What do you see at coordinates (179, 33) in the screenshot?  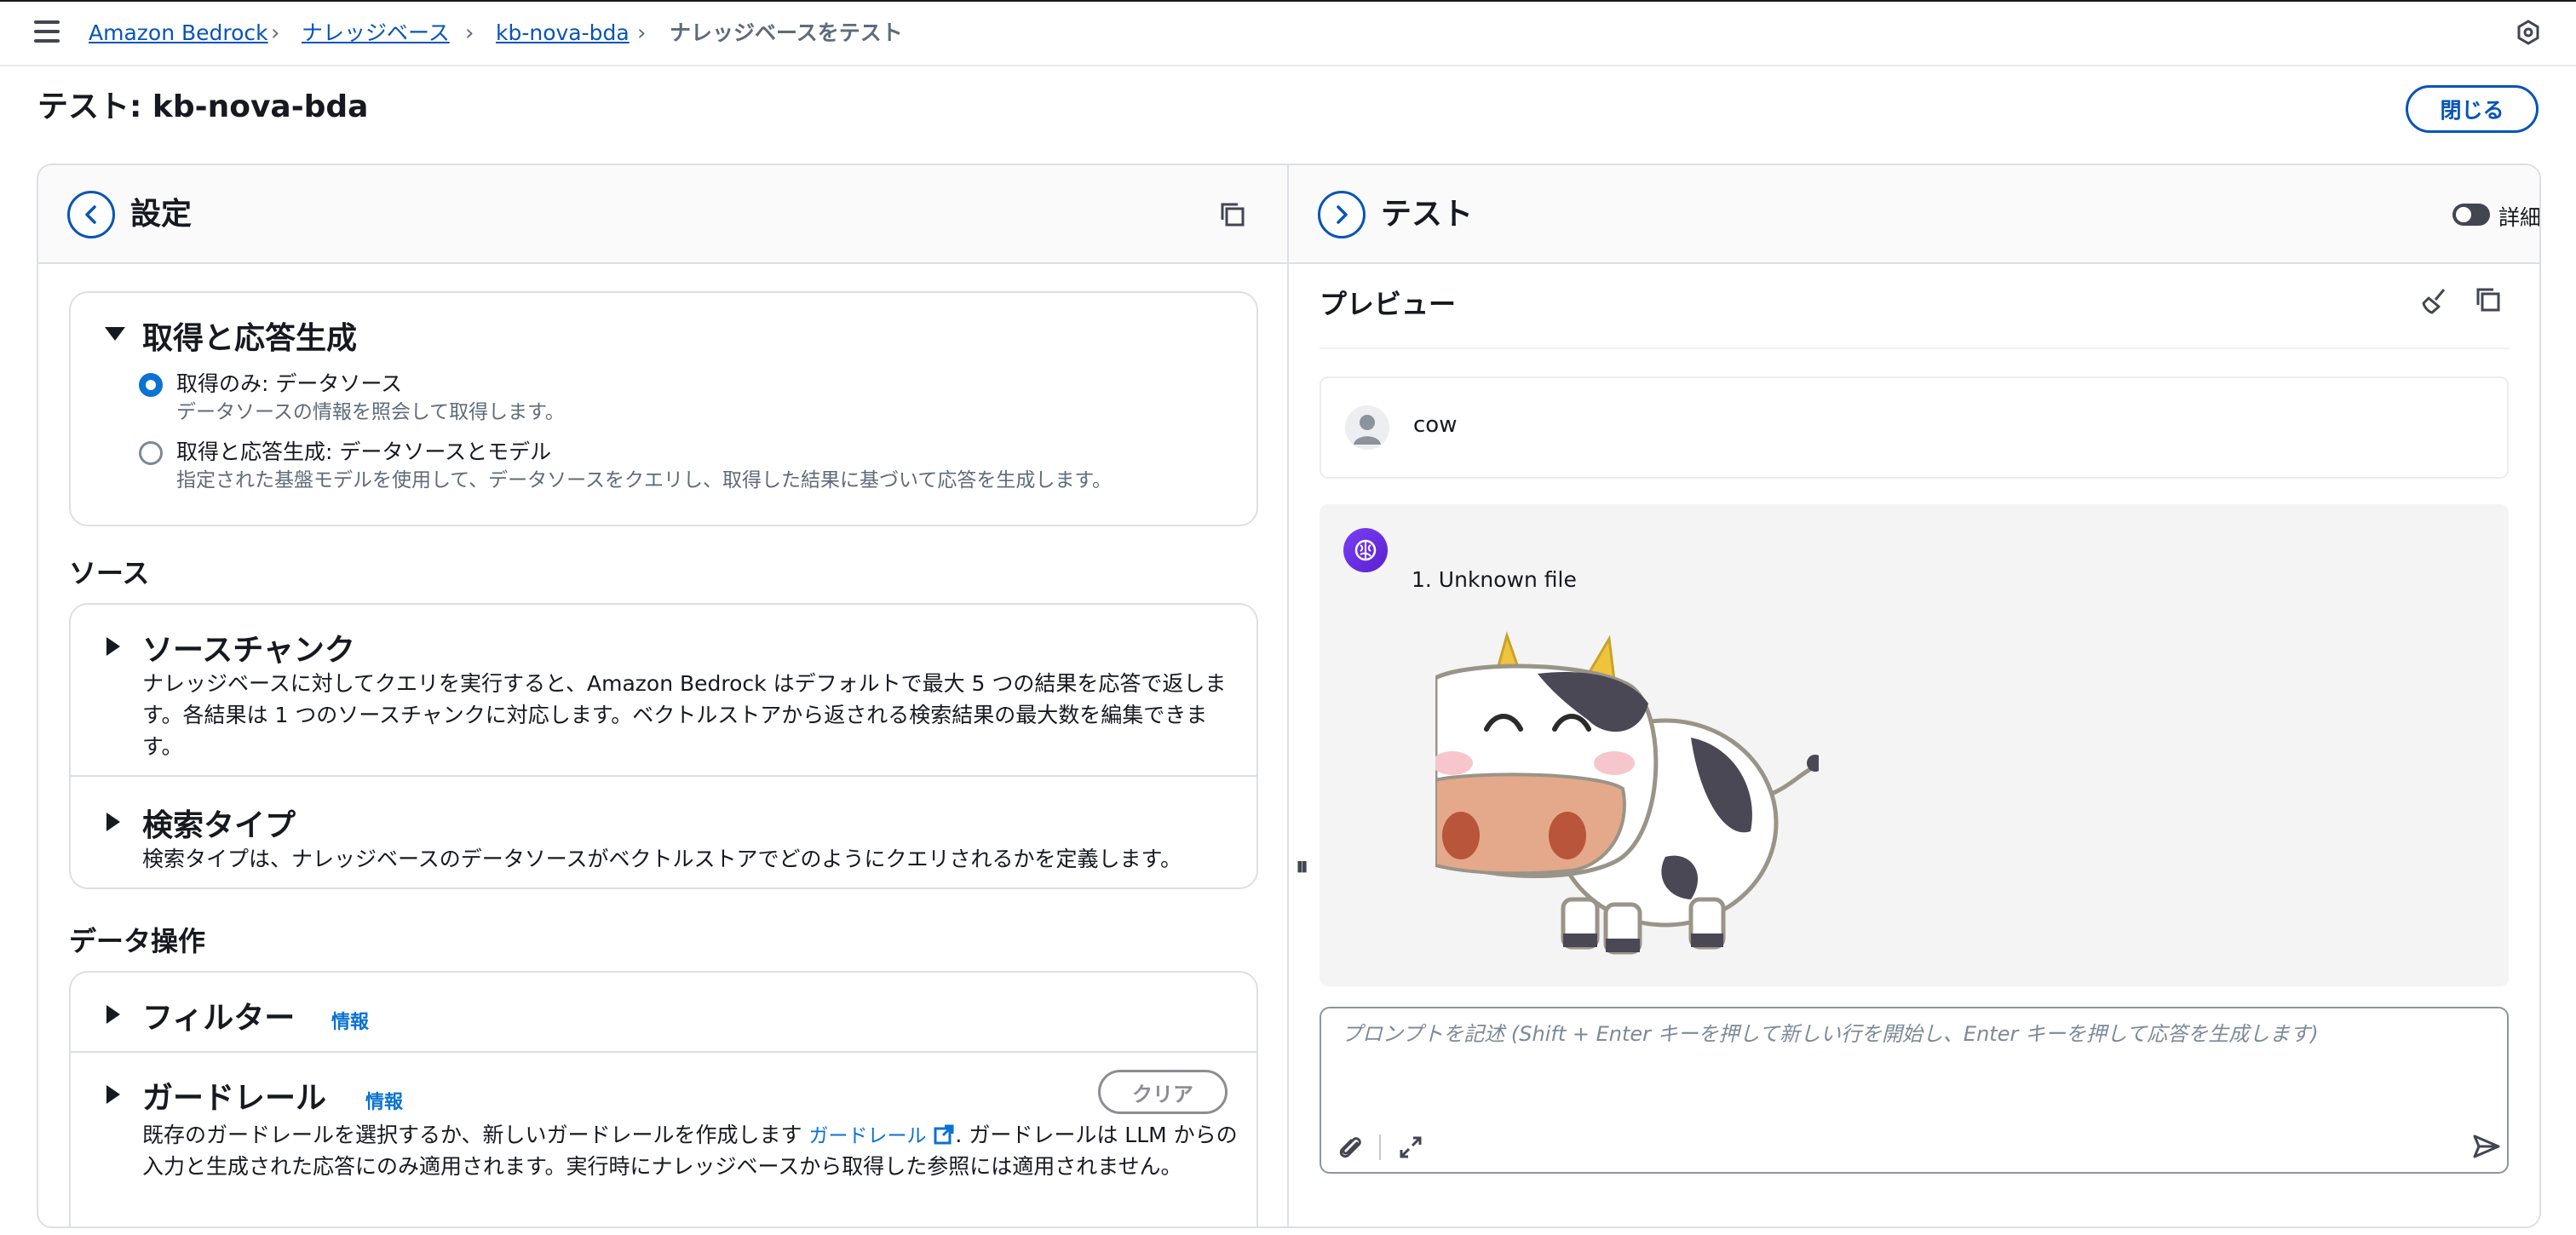 I see `breadcrumb-amazon-bedrock: Amazon Bedrock` at bounding box center [179, 33].